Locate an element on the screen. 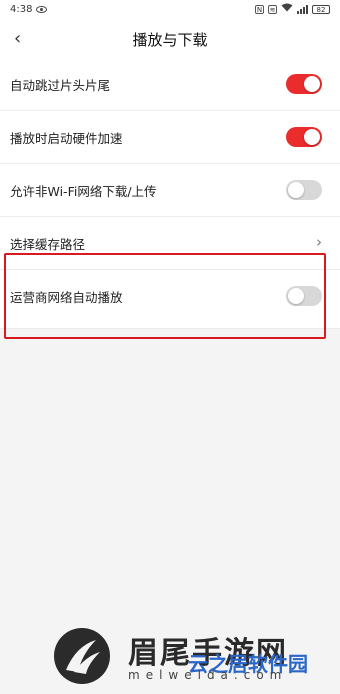  setting-label: 自动跳过片头片尾 is located at coordinates (60, 85).